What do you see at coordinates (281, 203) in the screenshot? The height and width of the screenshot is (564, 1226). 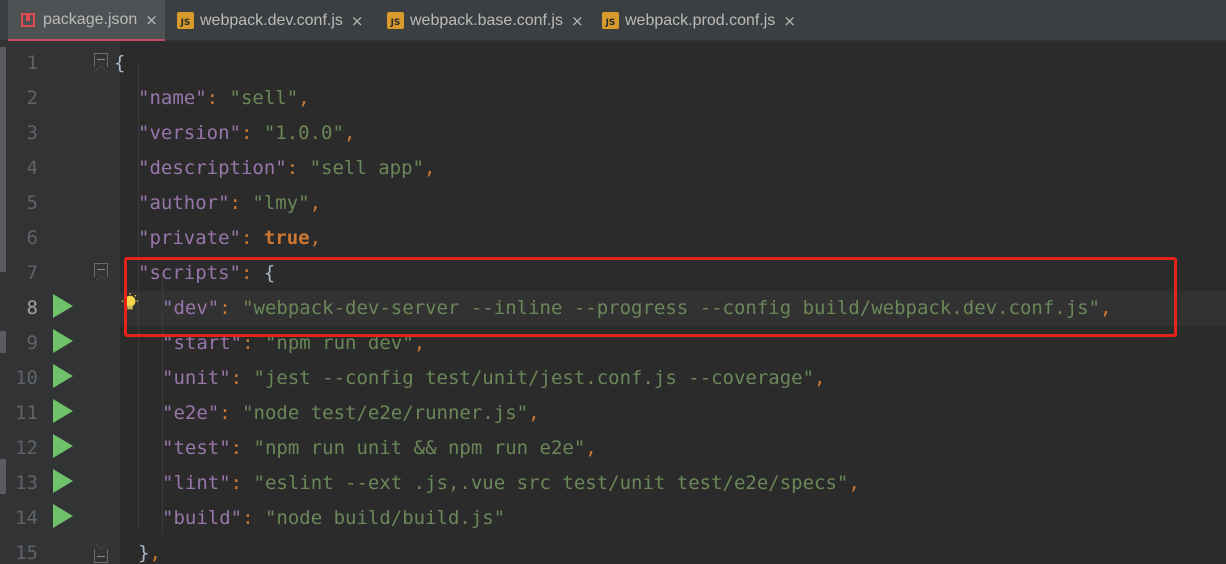 I see `json-string: "lmy"` at bounding box center [281, 203].